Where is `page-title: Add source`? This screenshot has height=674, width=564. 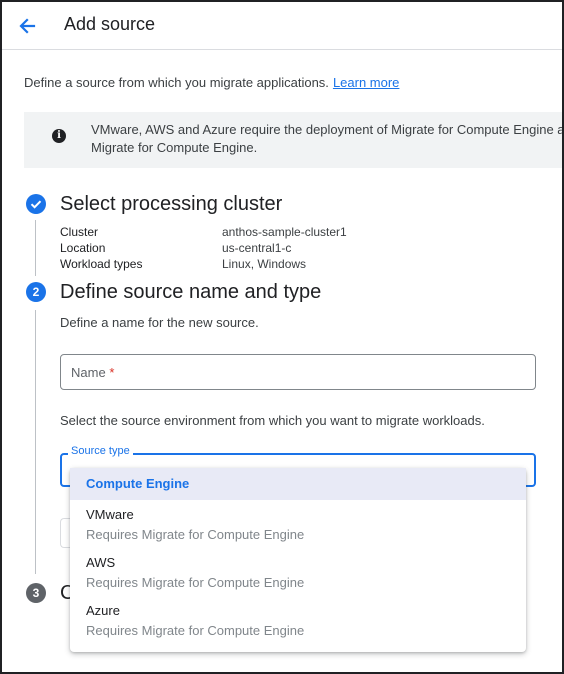
page-title: Add source is located at coordinates (110, 24).